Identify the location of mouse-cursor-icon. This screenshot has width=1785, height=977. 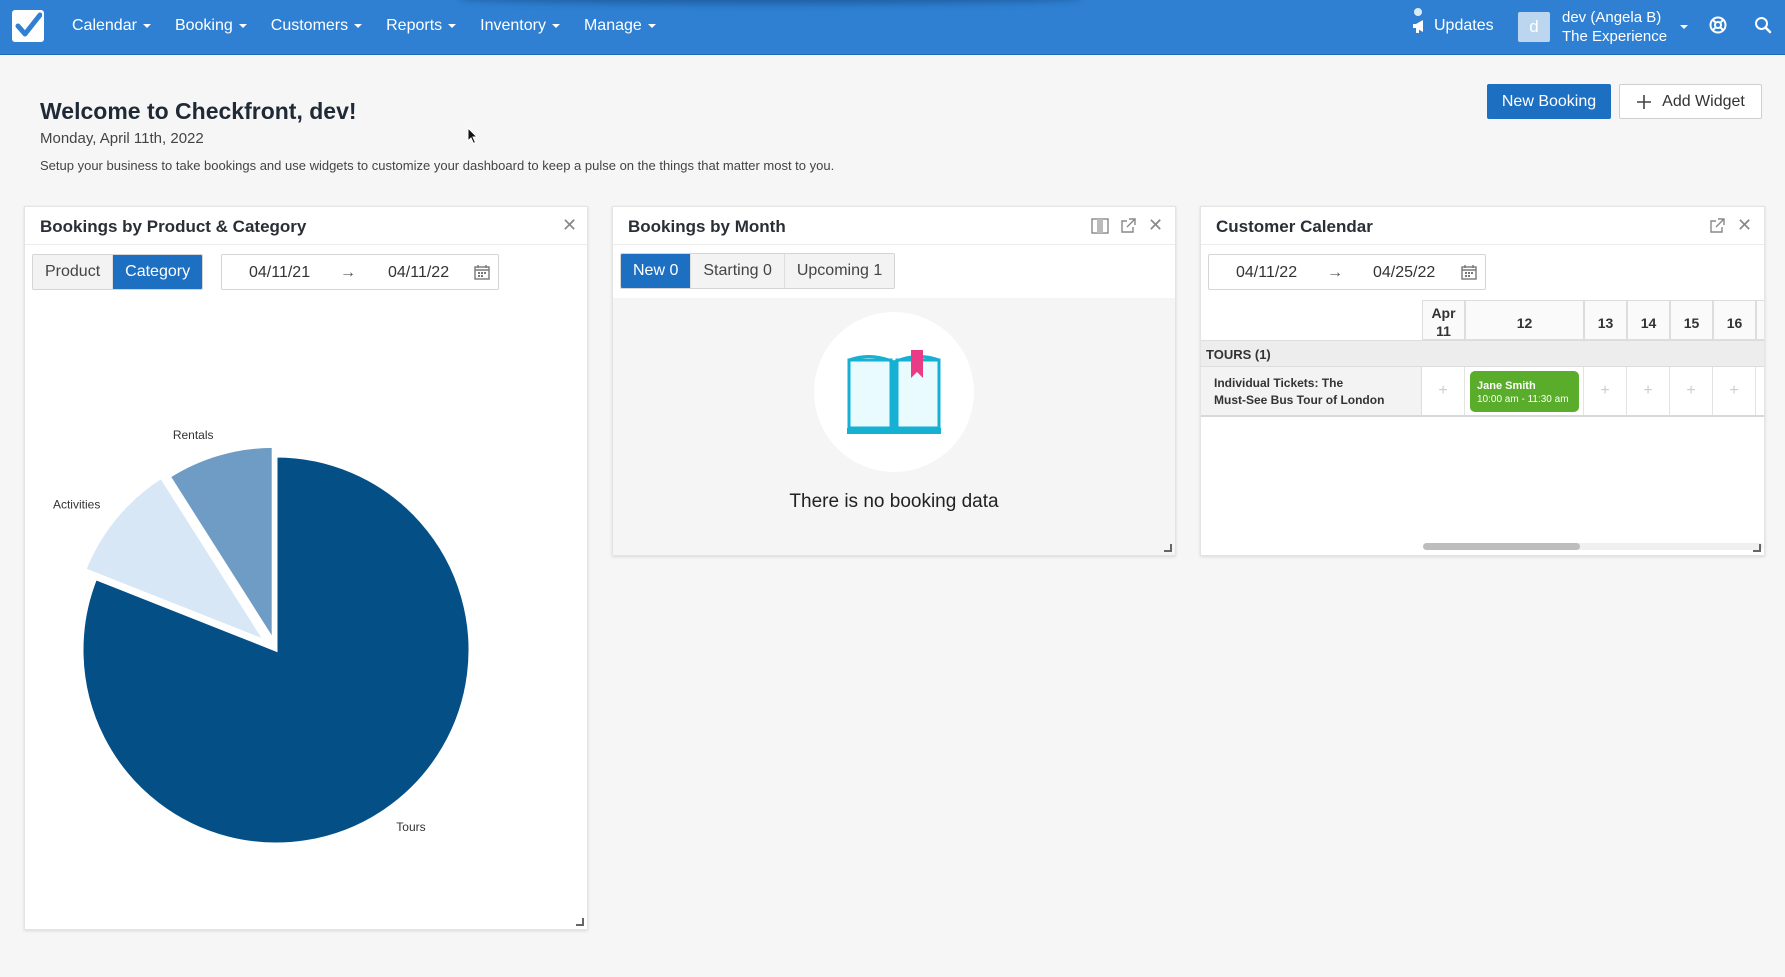
(473, 136).